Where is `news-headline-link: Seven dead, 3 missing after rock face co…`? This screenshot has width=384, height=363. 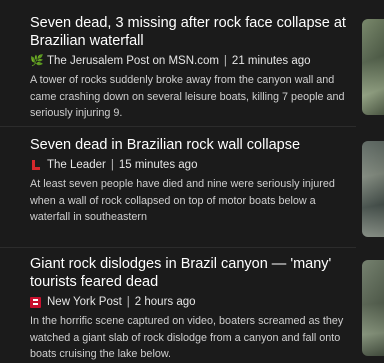 news-headline-link: Seven dead, 3 missing after rock face co… is located at coordinates (193, 32).